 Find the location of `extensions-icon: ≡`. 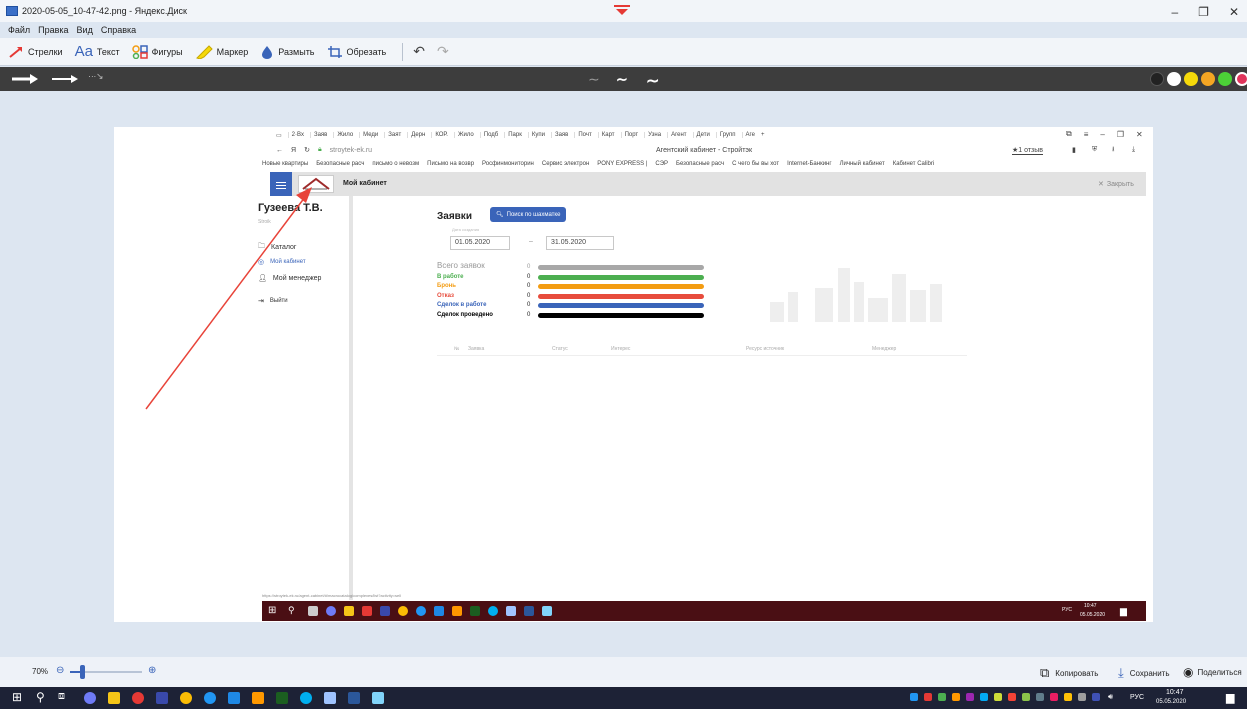

extensions-icon: ≡ is located at coordinates (1086, 134).